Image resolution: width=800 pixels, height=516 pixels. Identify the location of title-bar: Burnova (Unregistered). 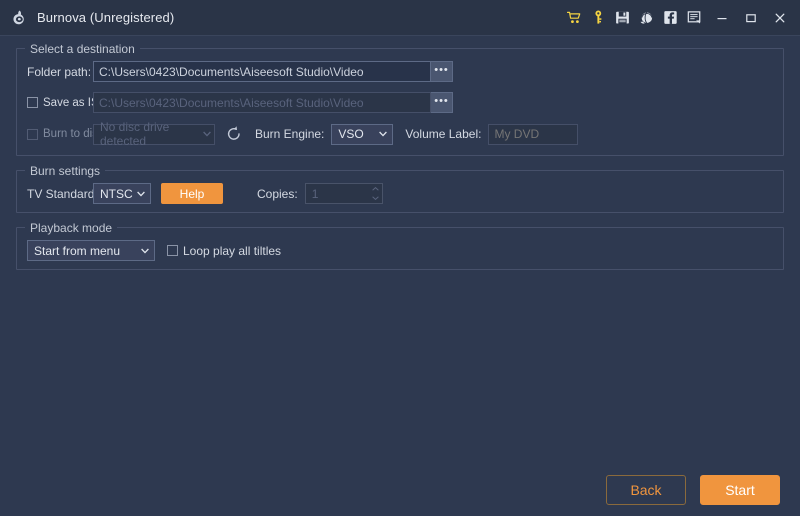
(400, 18).